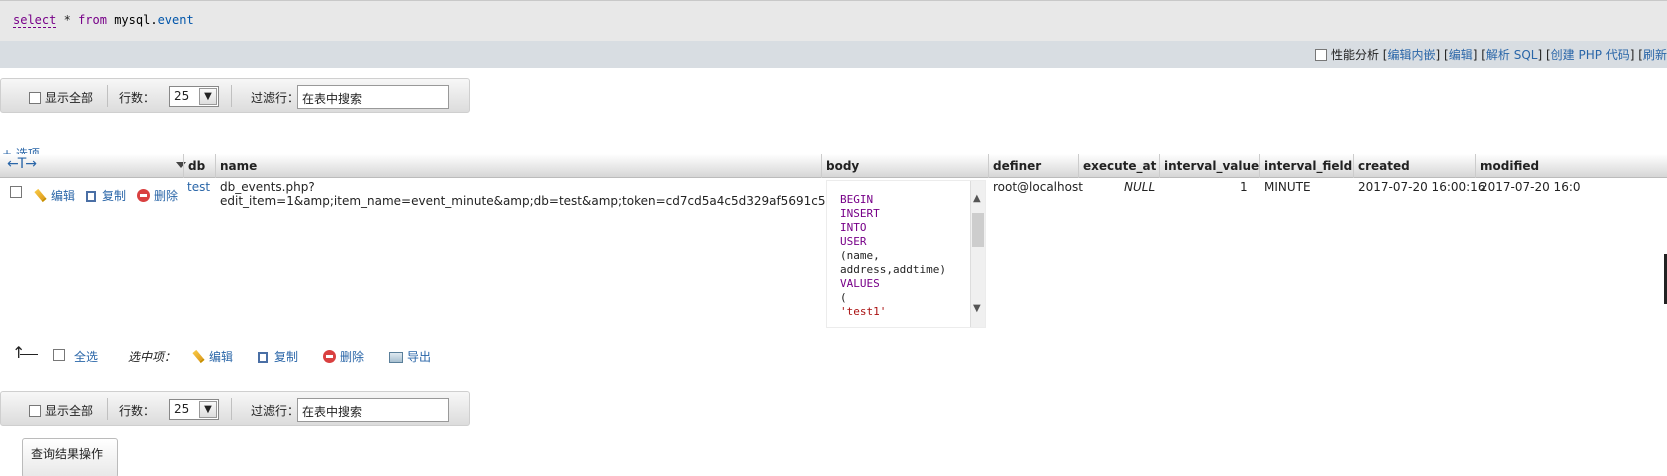  Describe the element at coordinates (1354, 55) in the screenshot. I see `profiling-label: 性能分析` at that location.